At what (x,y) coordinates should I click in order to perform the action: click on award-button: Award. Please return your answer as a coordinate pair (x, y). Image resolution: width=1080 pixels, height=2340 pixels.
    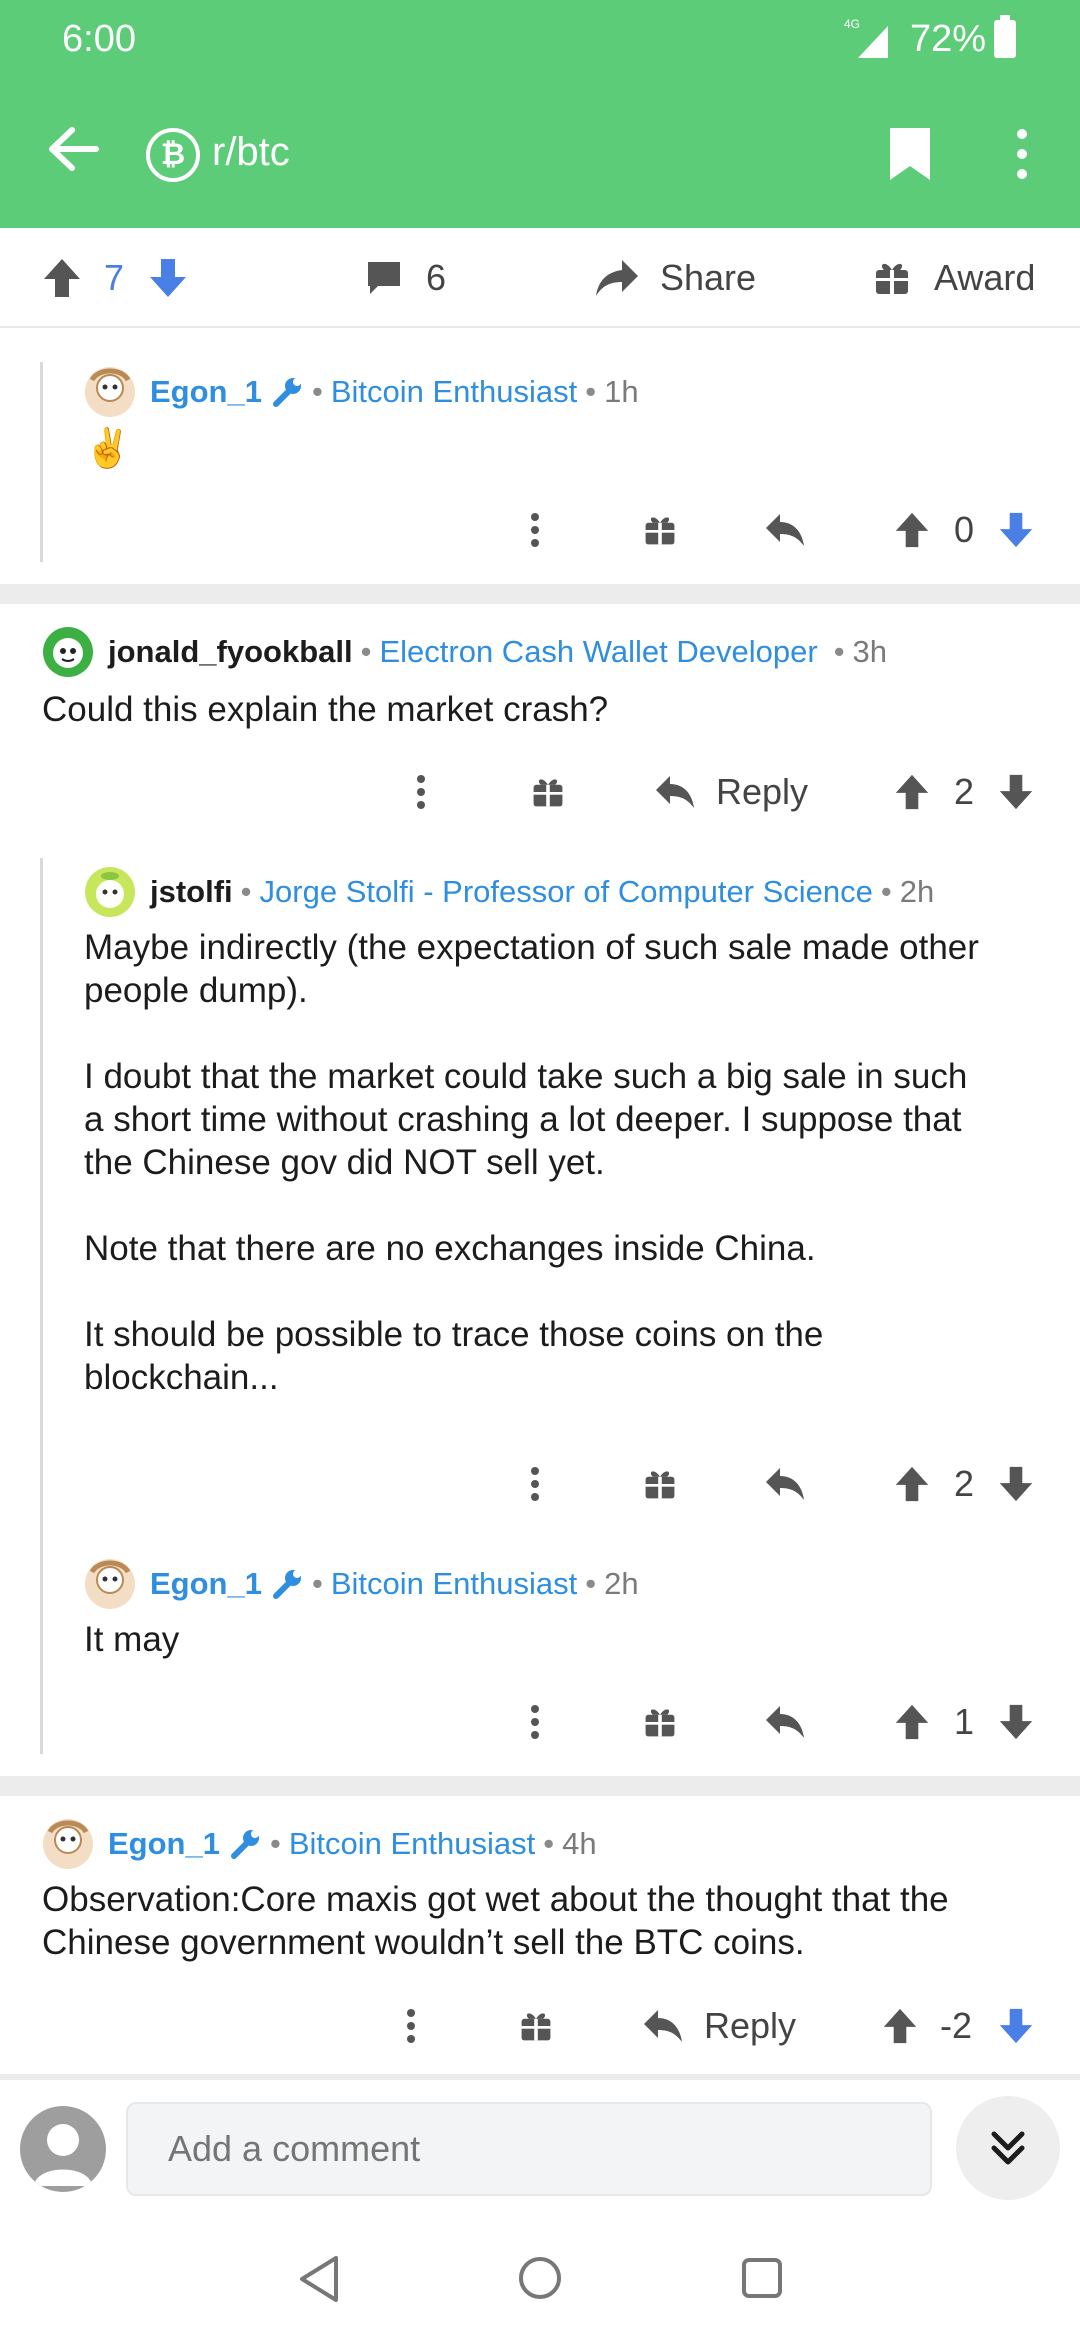
    Looking at the image, I should click on (953, 278).